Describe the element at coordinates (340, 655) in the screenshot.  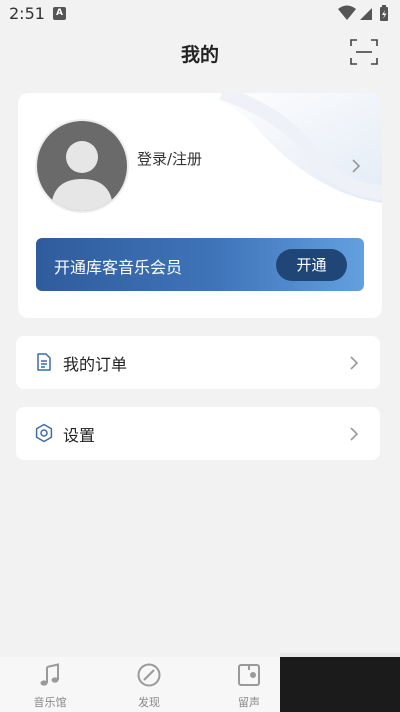
I see `nav-overlay-strip` at that location.